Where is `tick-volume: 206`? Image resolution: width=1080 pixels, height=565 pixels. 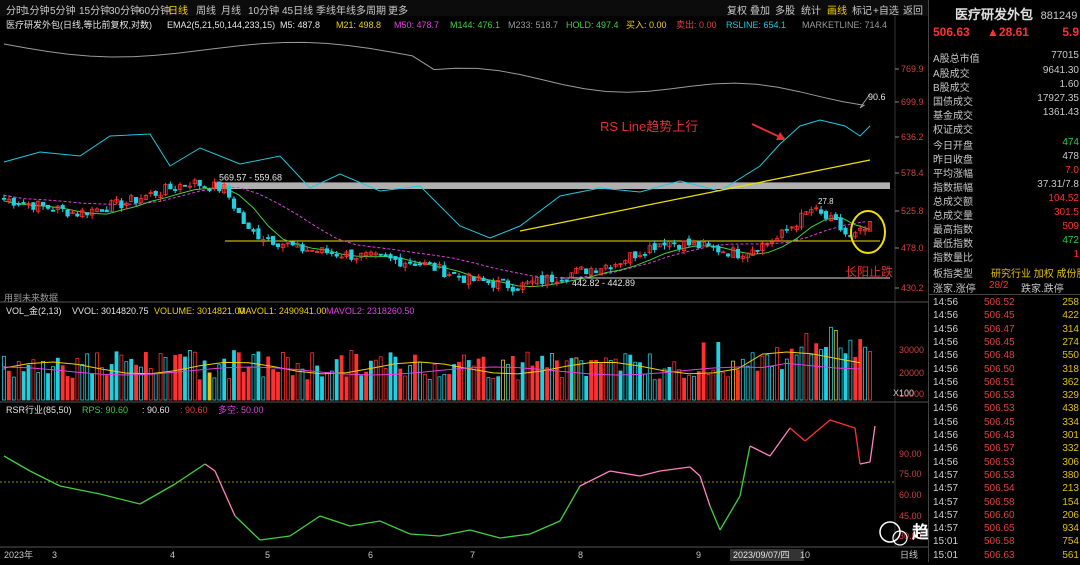
tick-volume: 206 is located at coordinates (1070, 515).